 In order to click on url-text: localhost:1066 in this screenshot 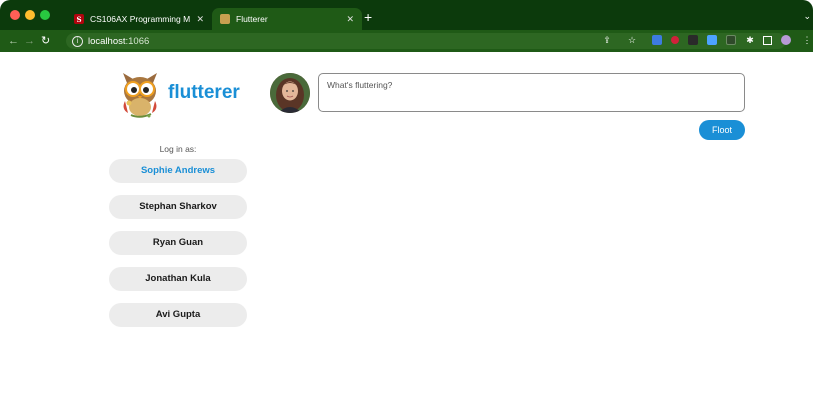, I will do `click(118, 41)`.